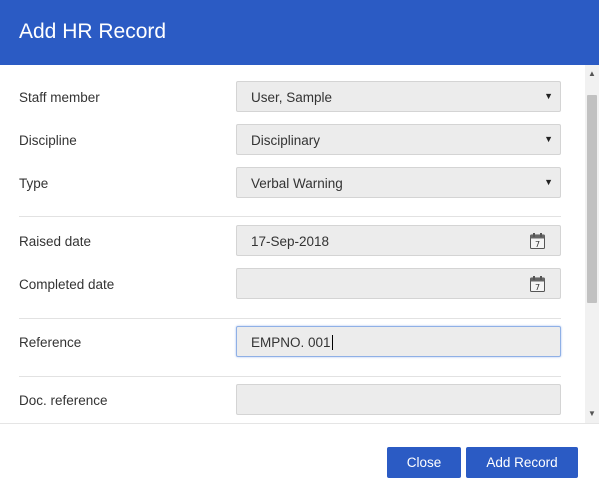 The width and height of the screenshot is (599, 501). I want to click on raised-date-label: Raised date, so click(55, 241).